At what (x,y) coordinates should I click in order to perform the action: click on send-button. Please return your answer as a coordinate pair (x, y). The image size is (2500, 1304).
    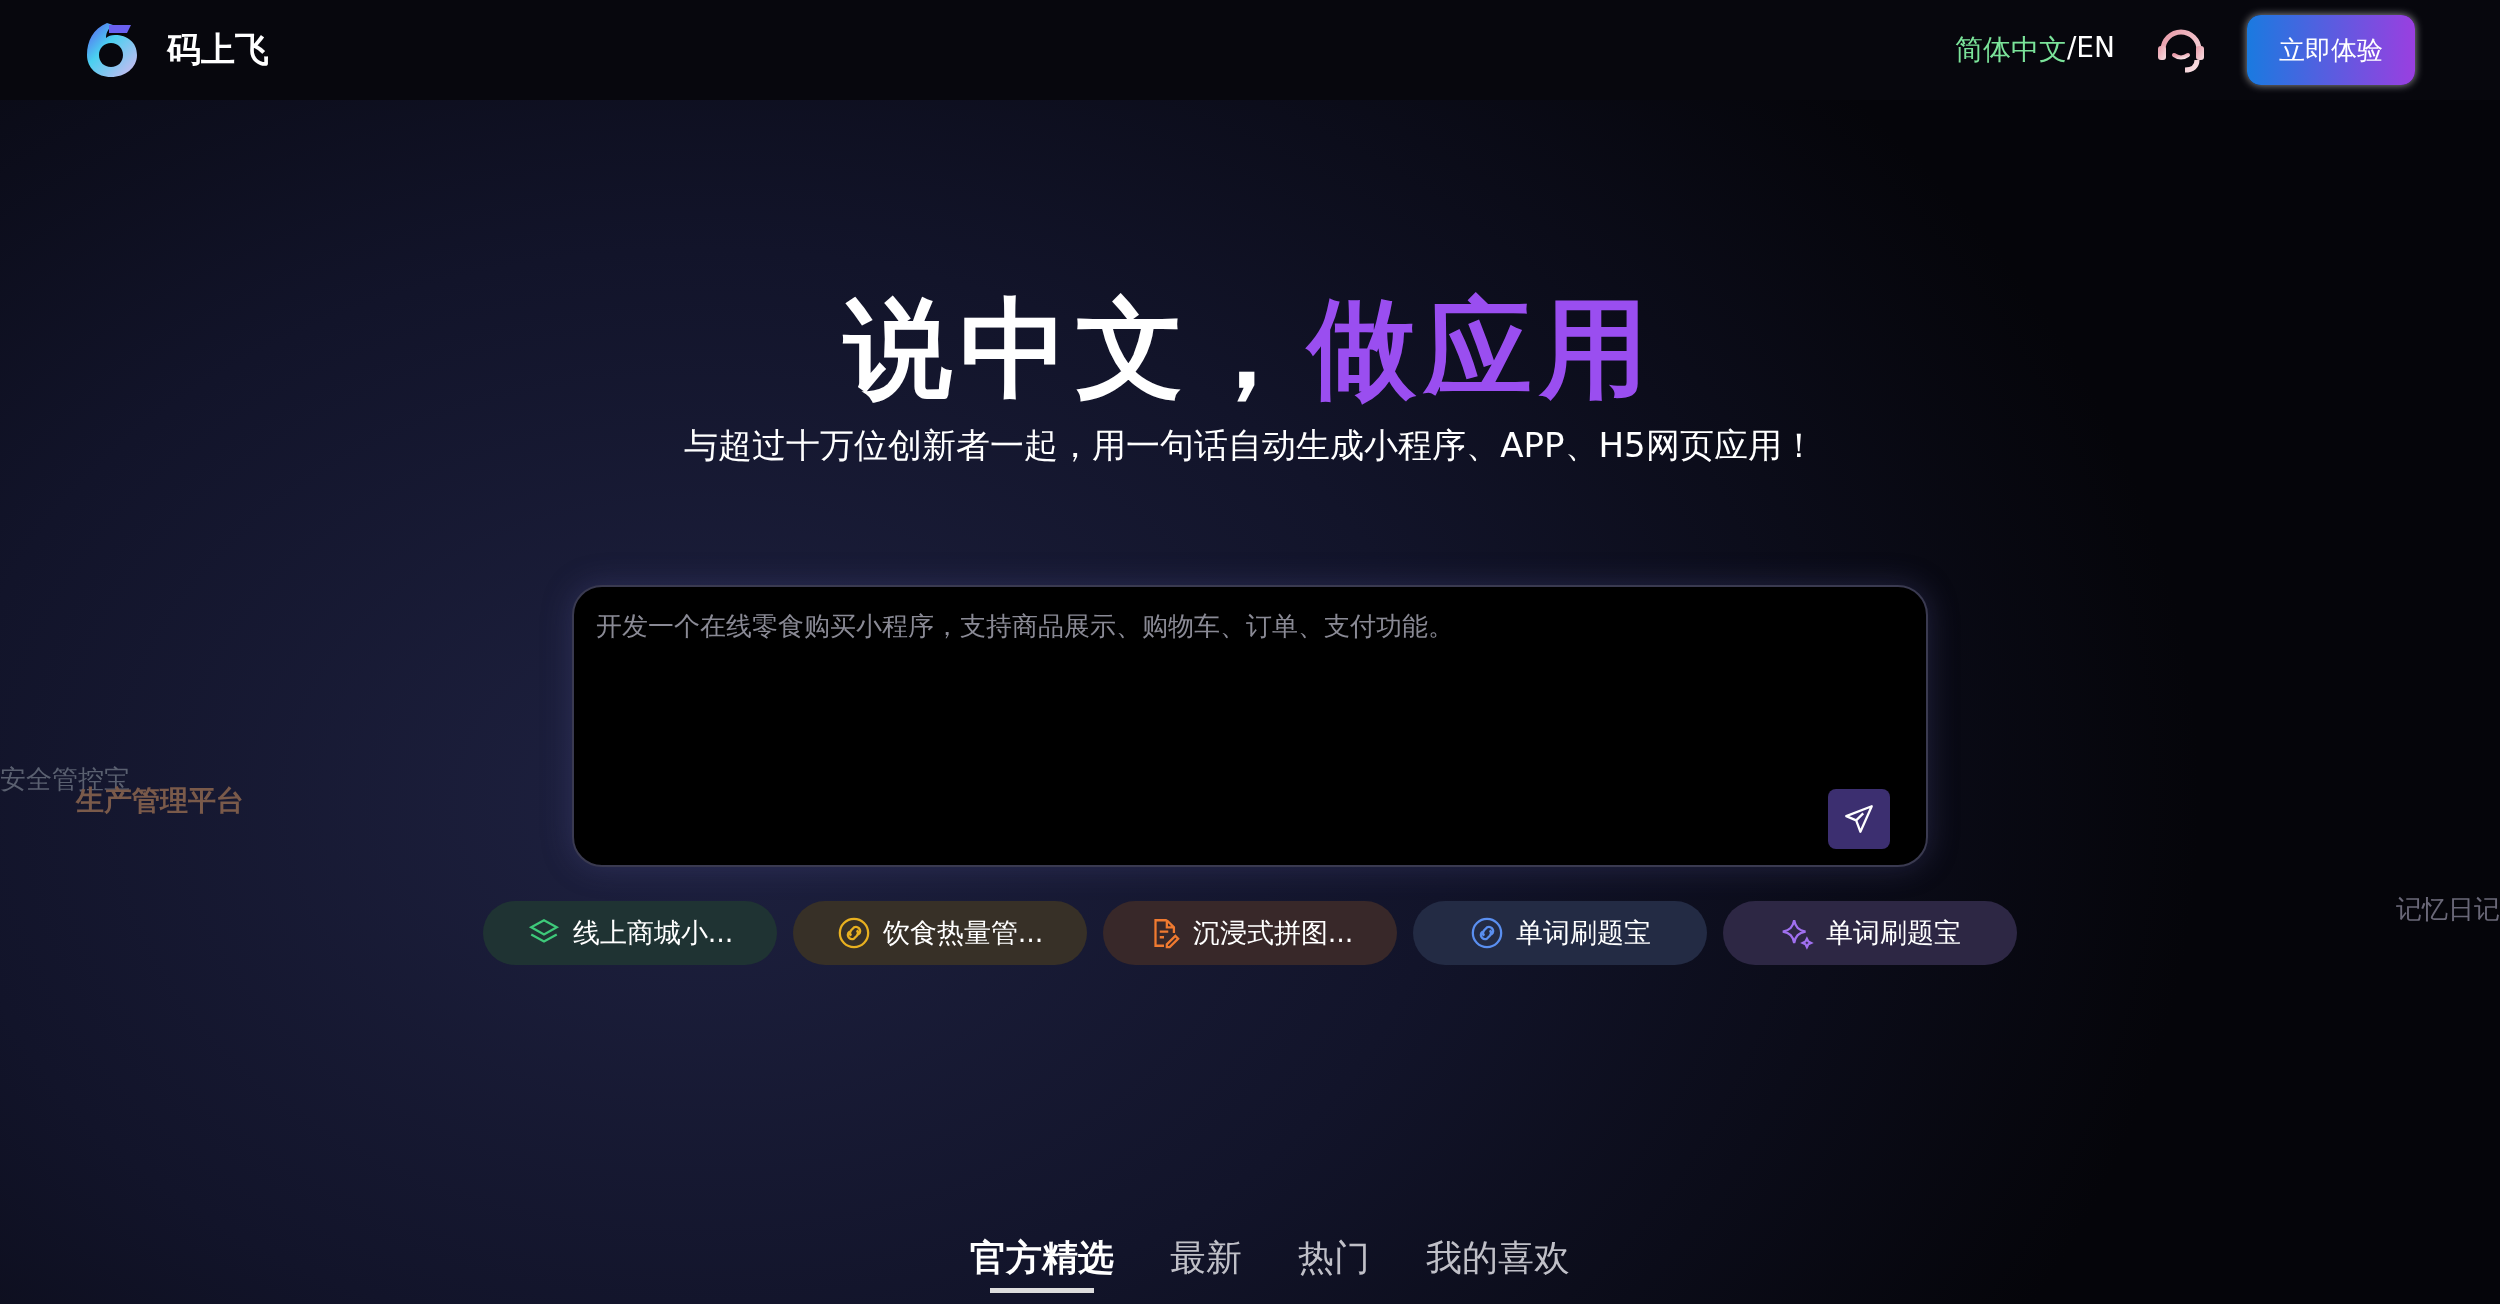
    Looking at the image, I should click on (1859, 818).